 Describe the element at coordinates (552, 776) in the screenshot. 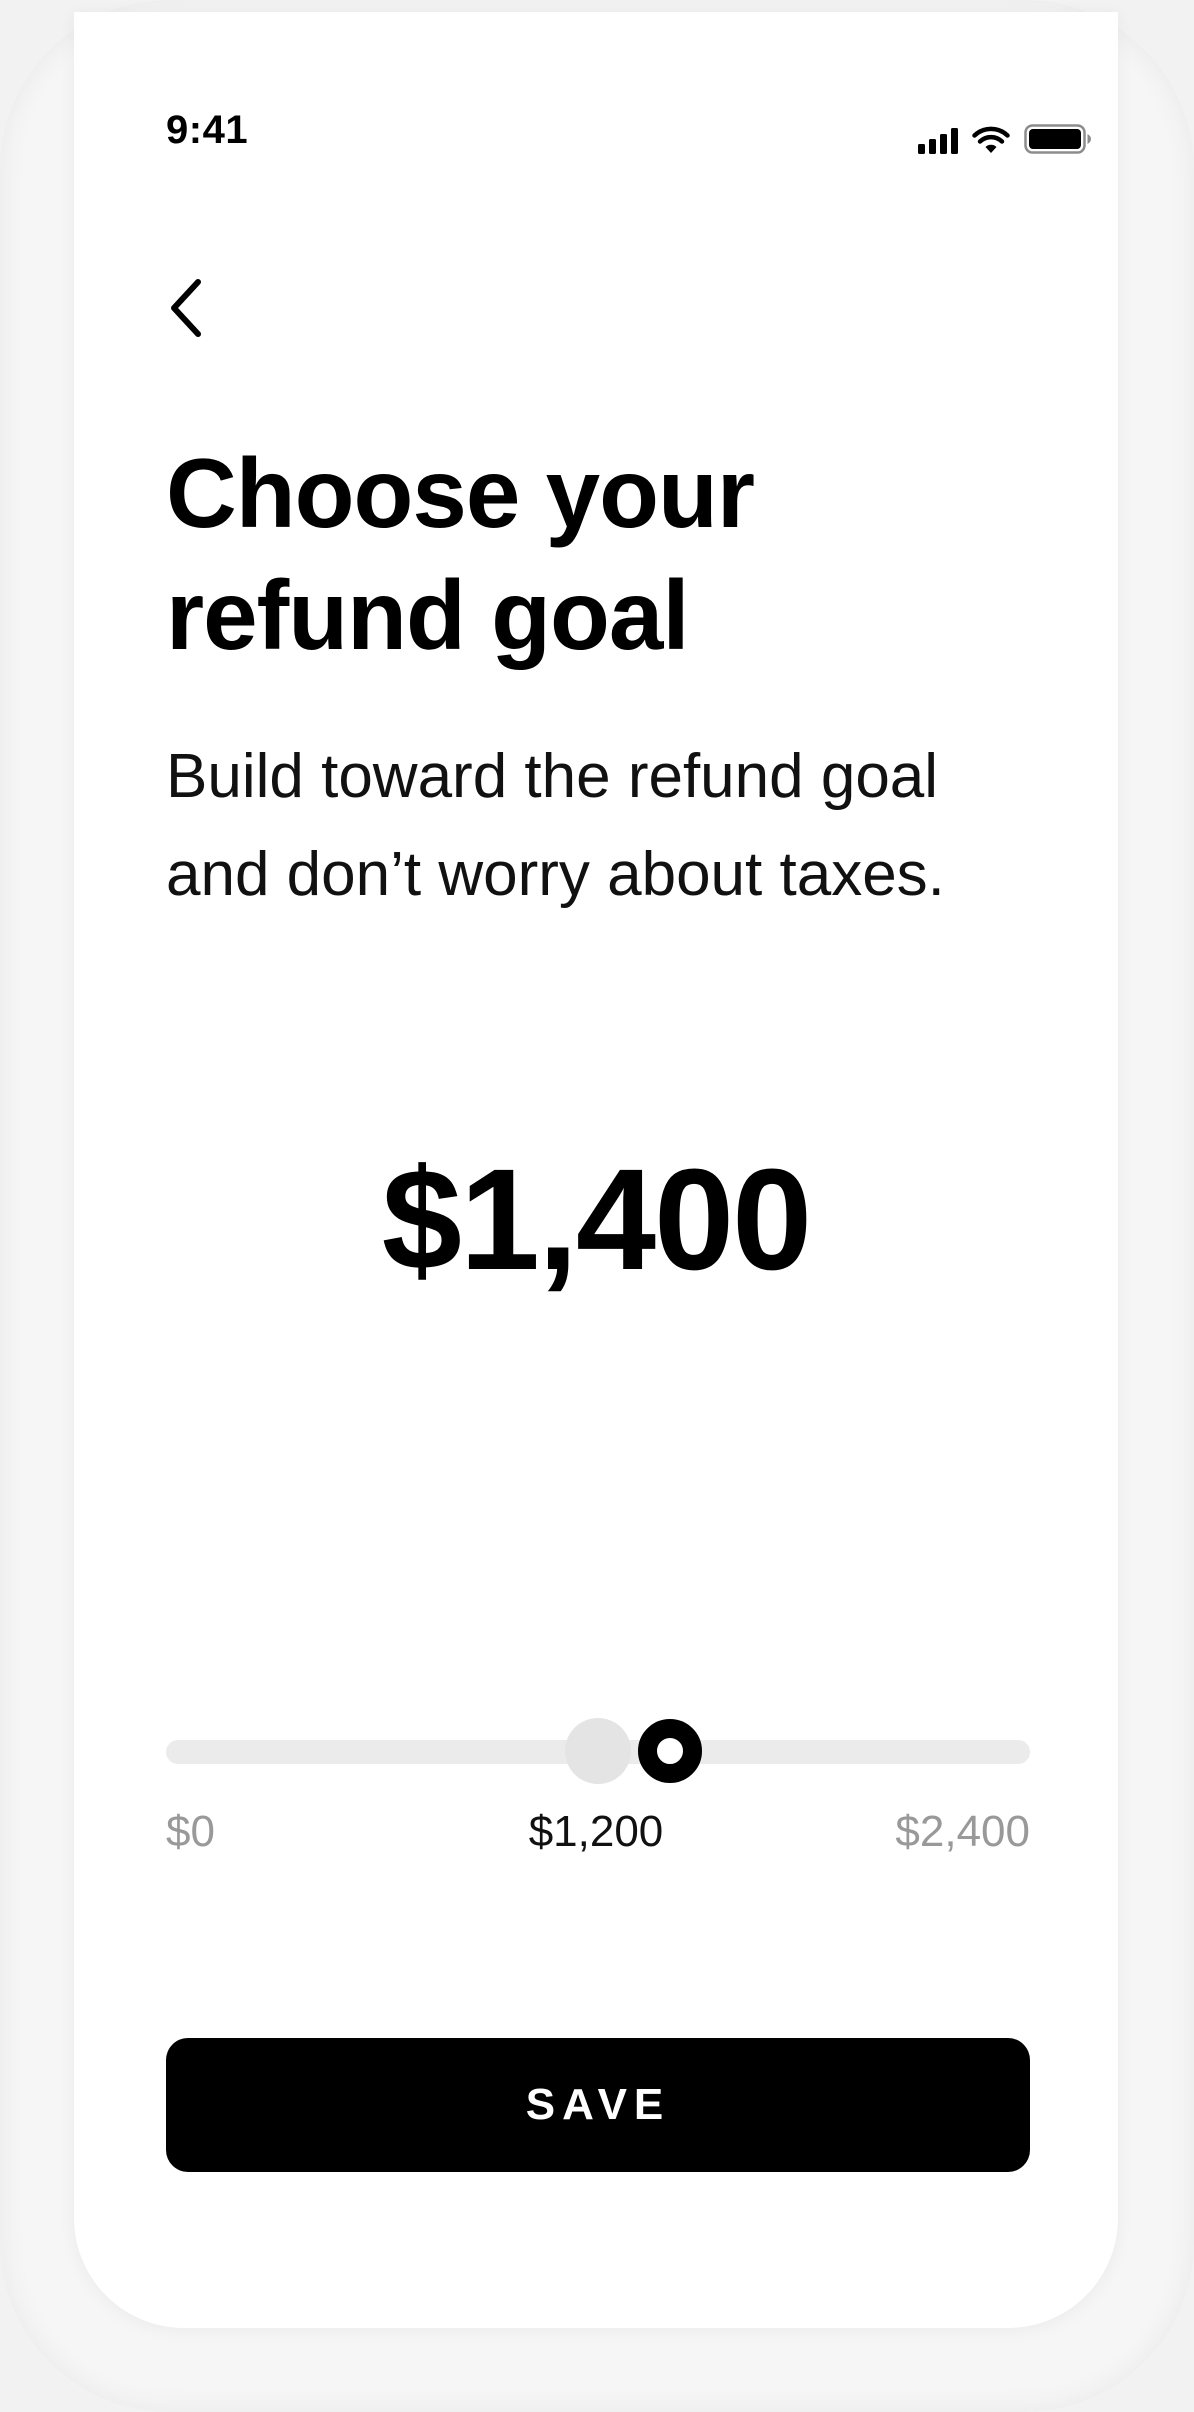

I see `page-subtitle-line-1: Build toward the refund goal` at that location.